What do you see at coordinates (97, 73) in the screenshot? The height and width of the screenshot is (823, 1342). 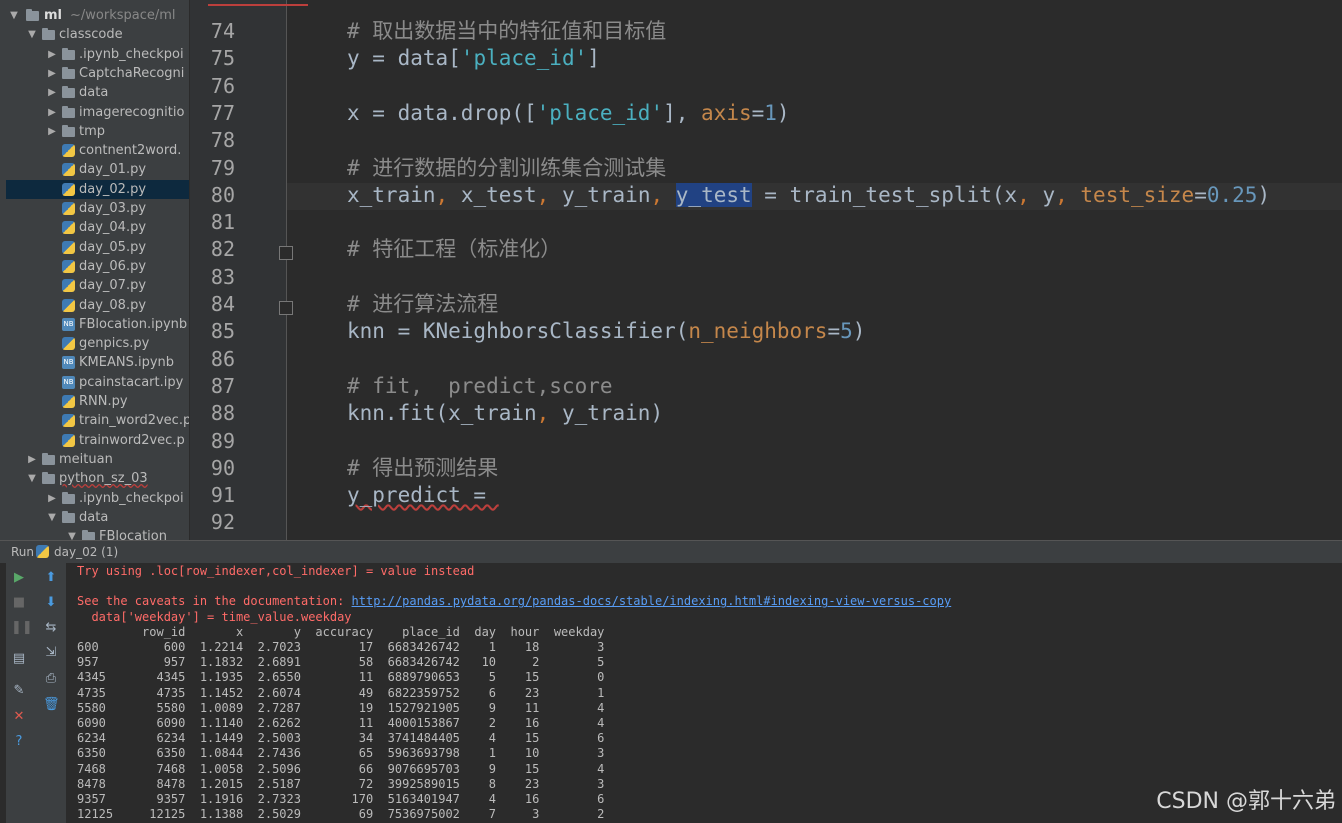 I see `tree-item: ▶ CaptchaRecogni` at bounding box center [97, 73].